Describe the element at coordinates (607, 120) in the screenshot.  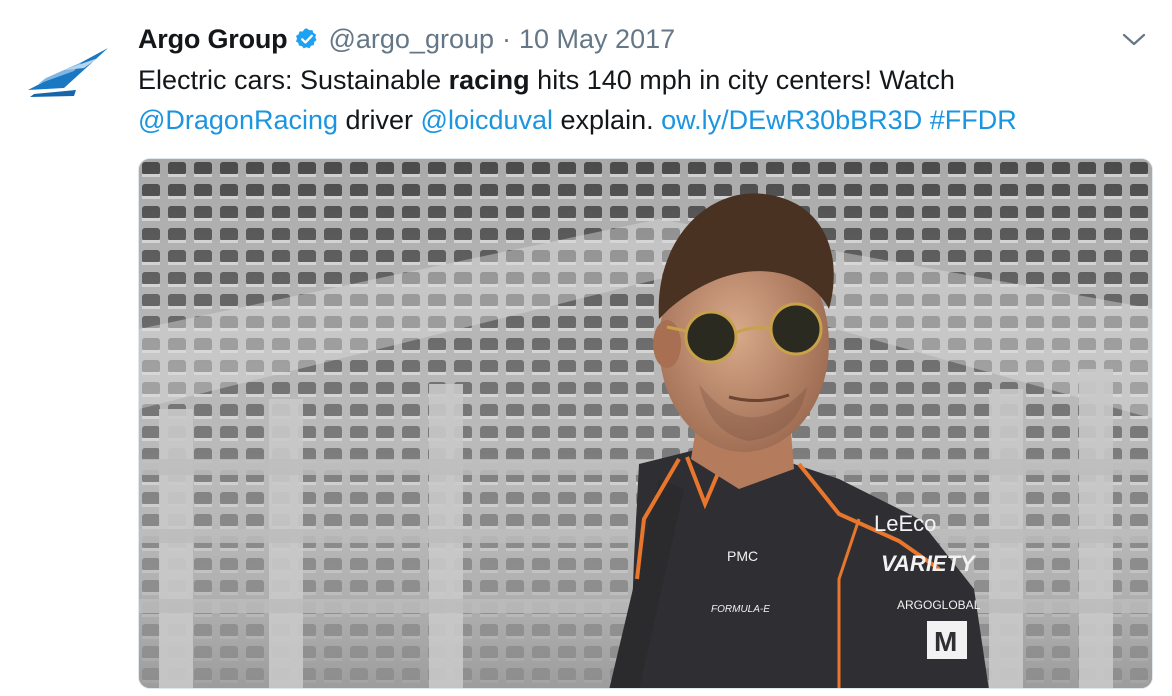
I see `text-segment: explain.` at that location.